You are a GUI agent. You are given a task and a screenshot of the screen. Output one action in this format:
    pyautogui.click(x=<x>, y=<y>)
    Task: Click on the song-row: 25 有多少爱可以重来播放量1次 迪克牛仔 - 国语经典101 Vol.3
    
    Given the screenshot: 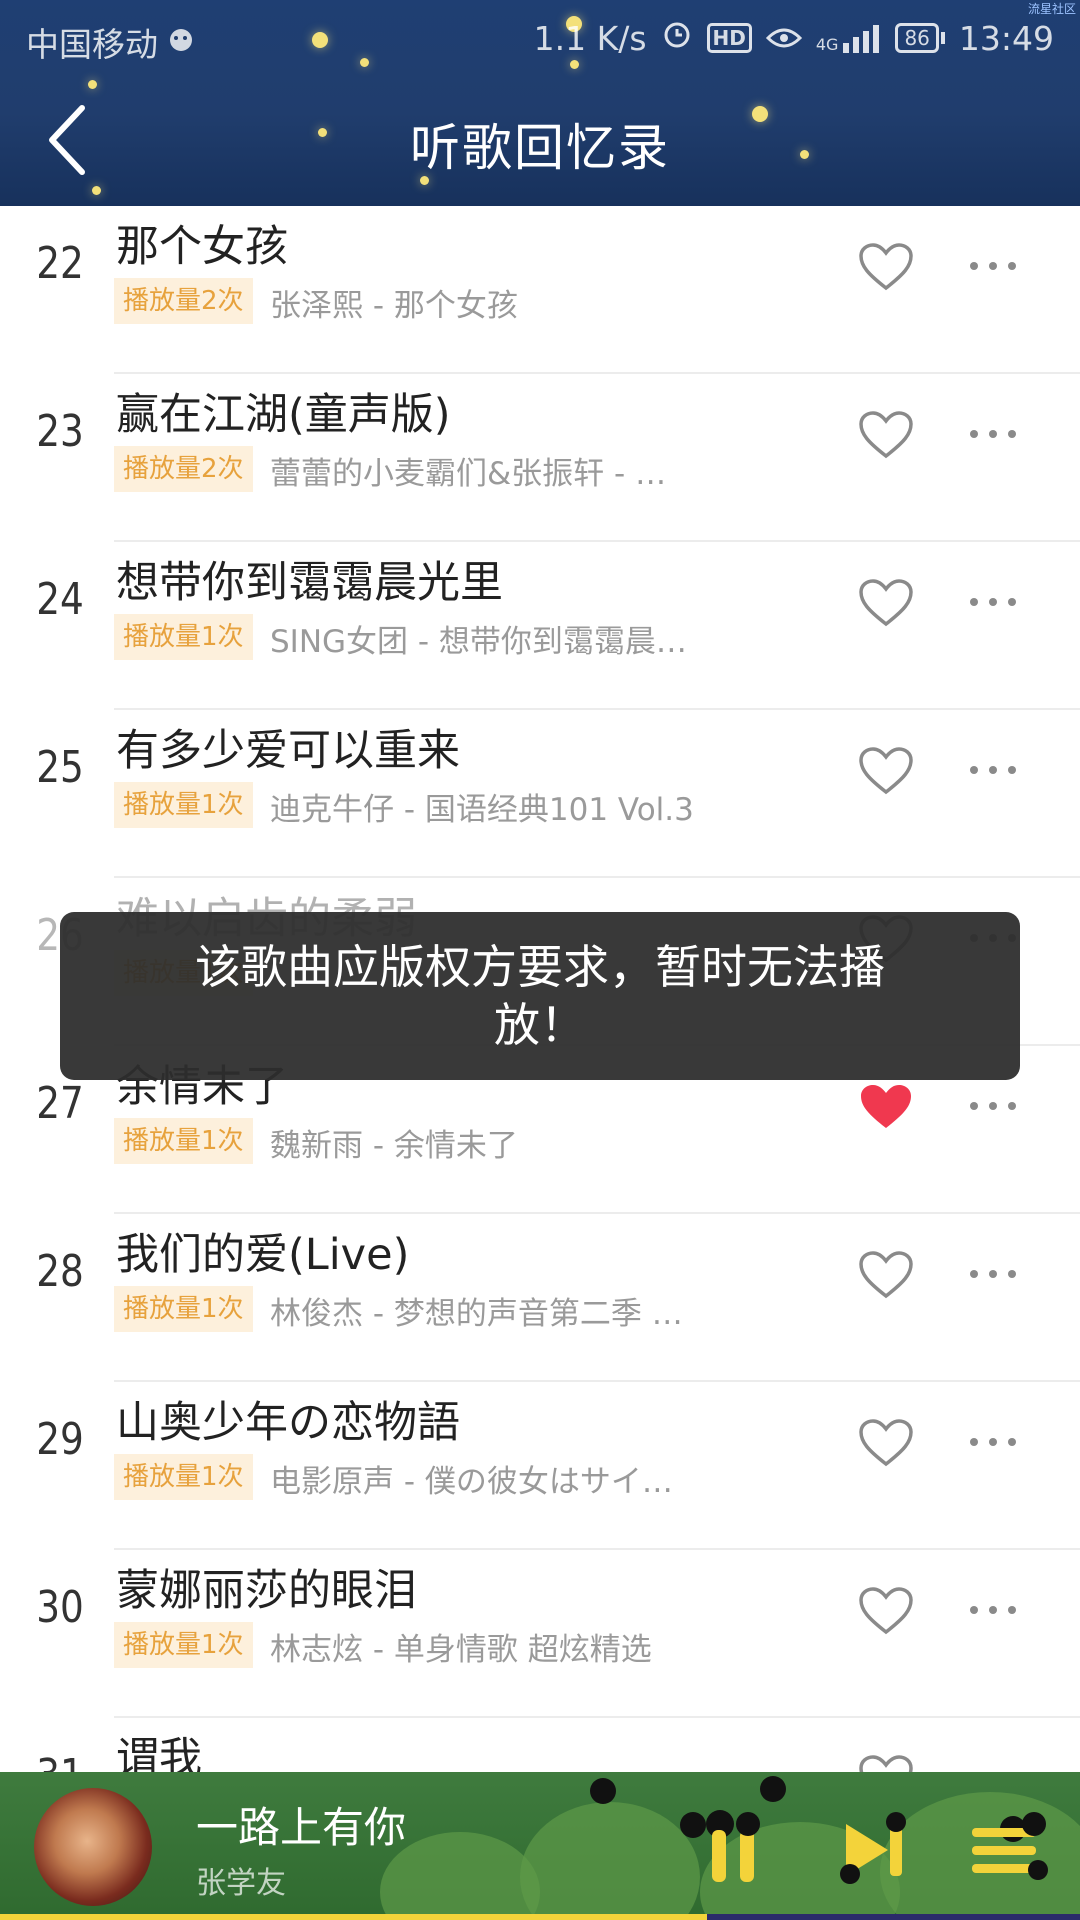 What is the action you would take?
    pyautogui.click(x=540, y=794)
    